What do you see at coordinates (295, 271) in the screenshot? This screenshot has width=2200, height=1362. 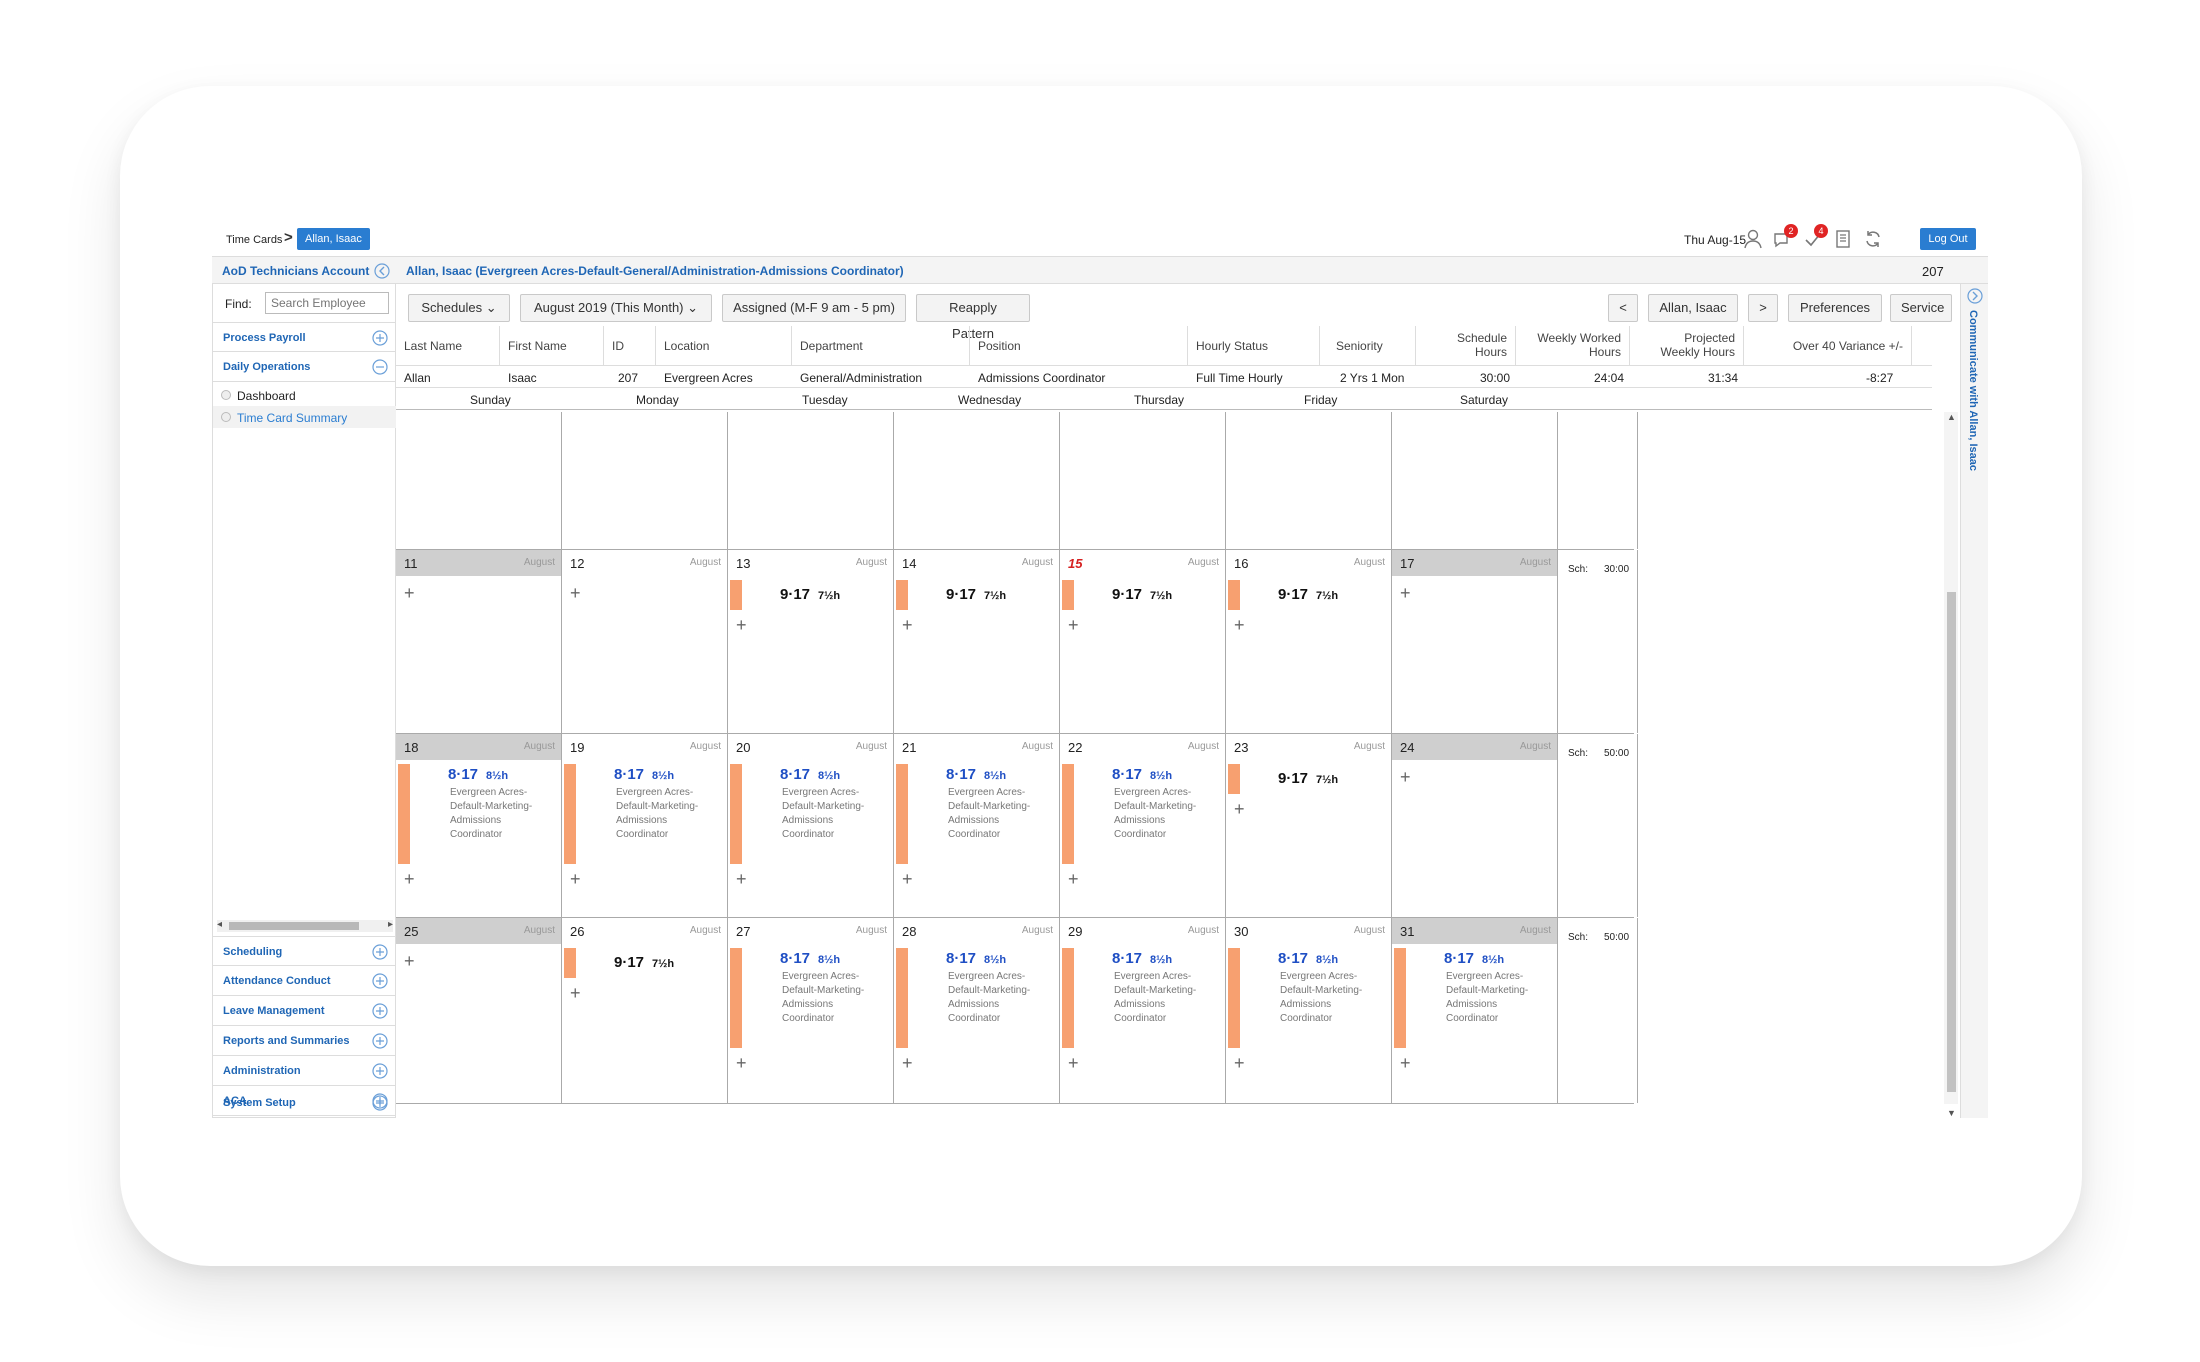 I see `account-name: AoD Technicians Account` at bounding box center [295, 271].